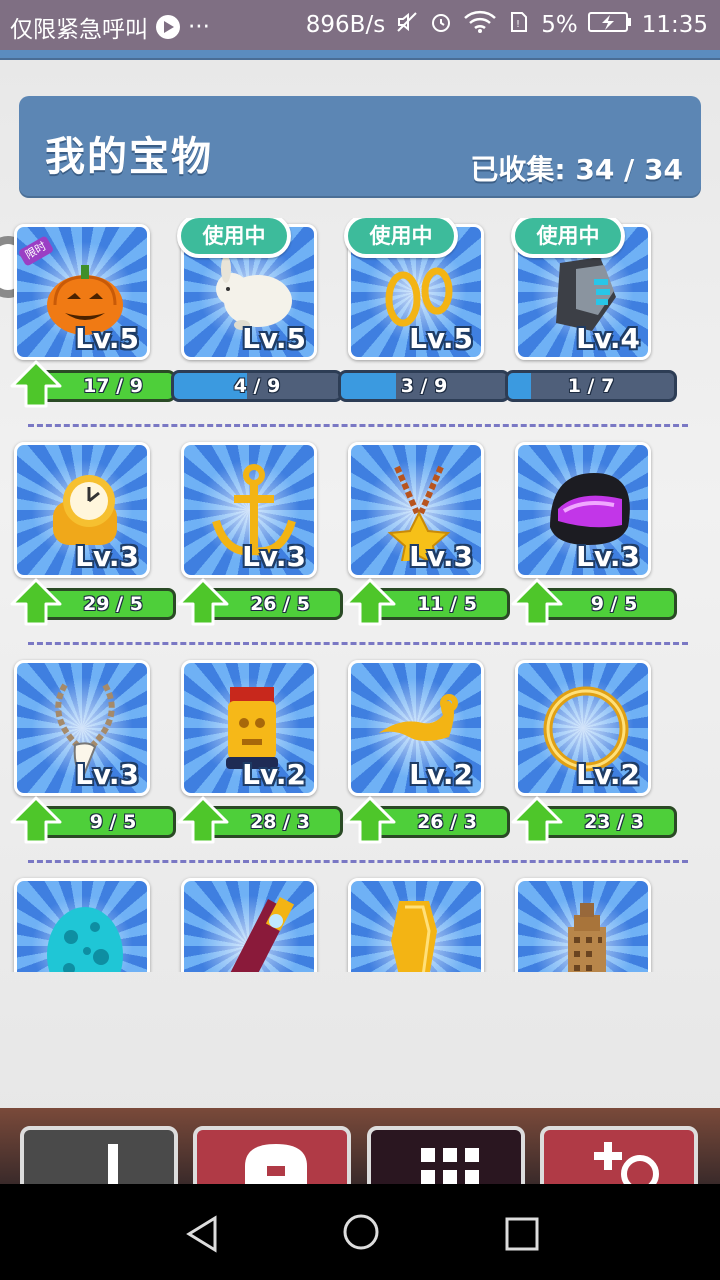 The height and width of the screenshot is (1280, 720). I want to click on collected-count: 已收集: 34 / 34, so click(576, 169).